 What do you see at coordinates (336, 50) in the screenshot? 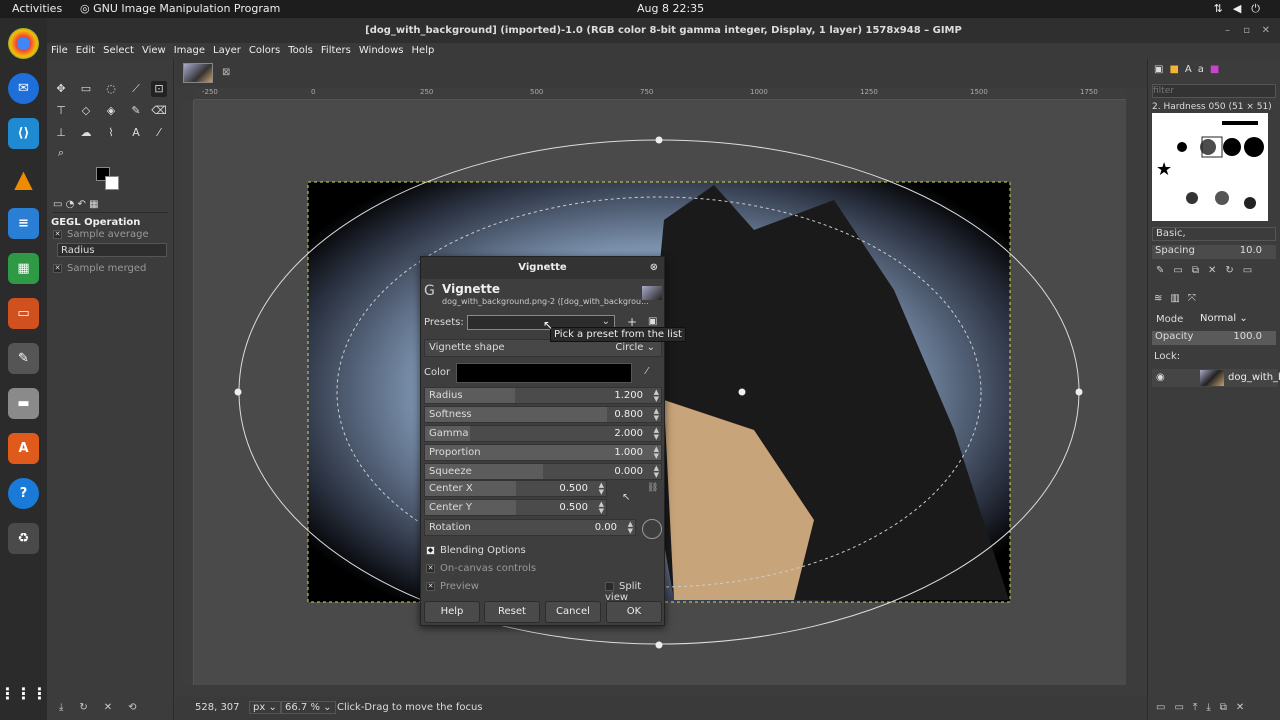
I see `menu-filters: Filters` at bounding box center [336, 50].